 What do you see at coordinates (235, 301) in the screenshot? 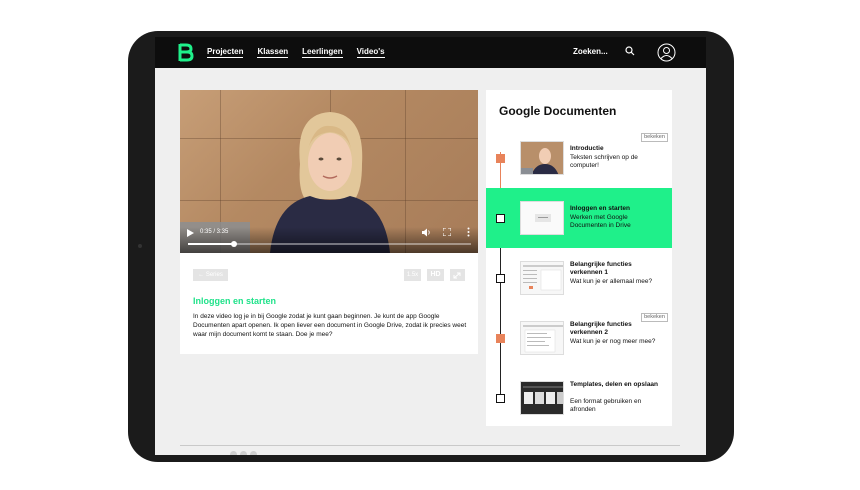
I see `lesson-title: Inloggen en starten` at bounding box center [235, 301].